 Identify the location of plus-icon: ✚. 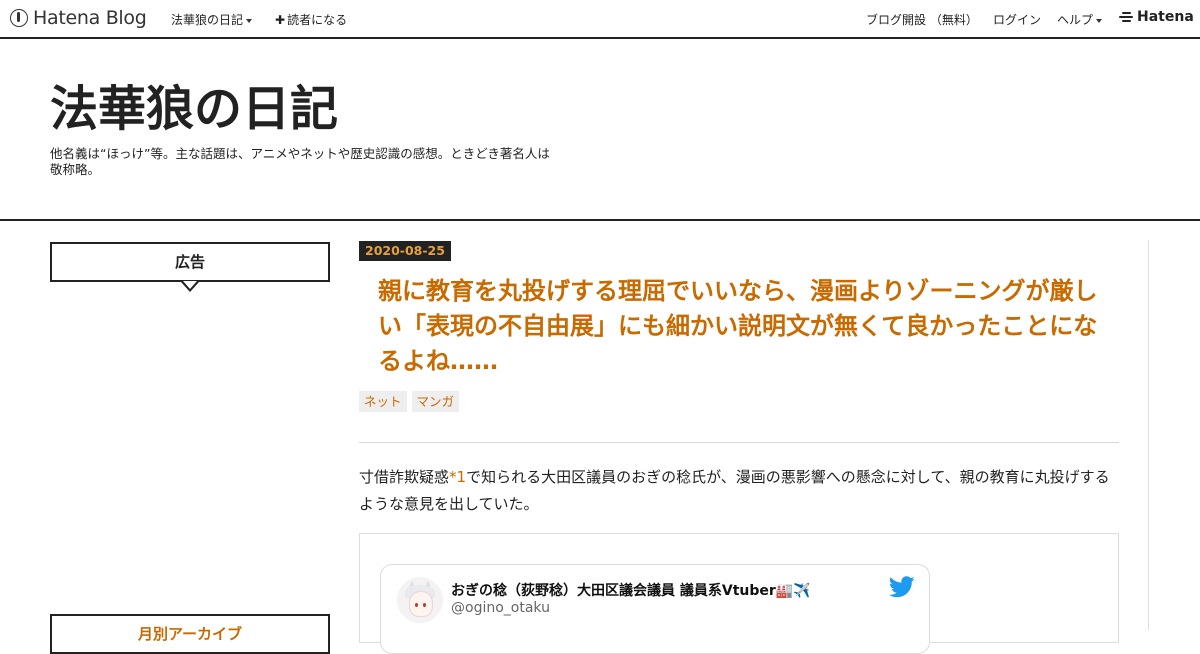
(280, 20).